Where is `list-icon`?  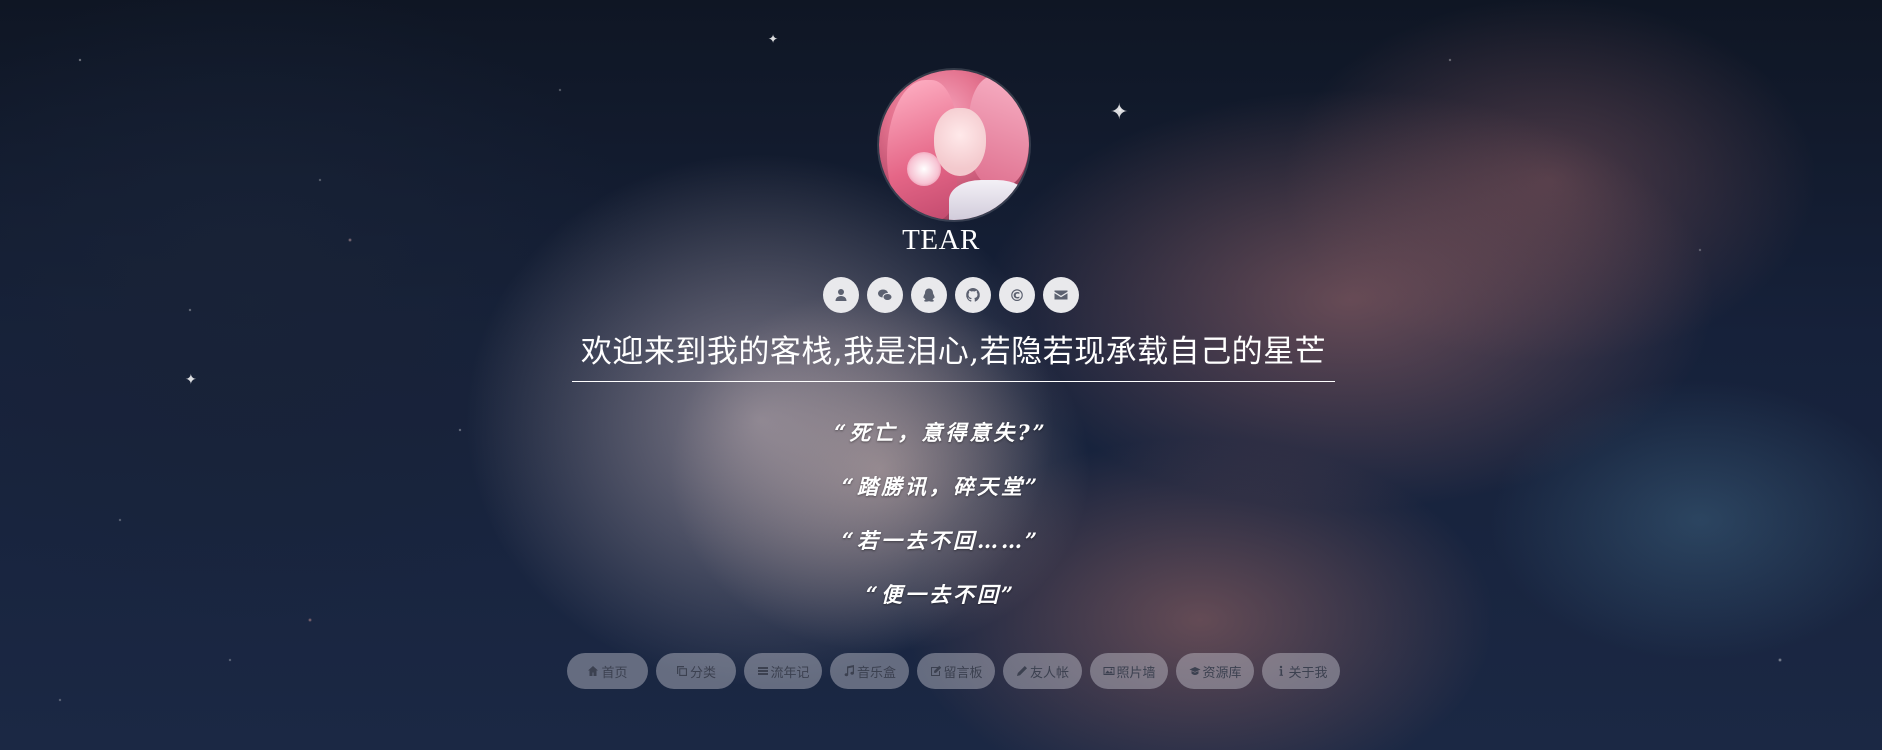
list-icon is located at coordinates (763, 671).